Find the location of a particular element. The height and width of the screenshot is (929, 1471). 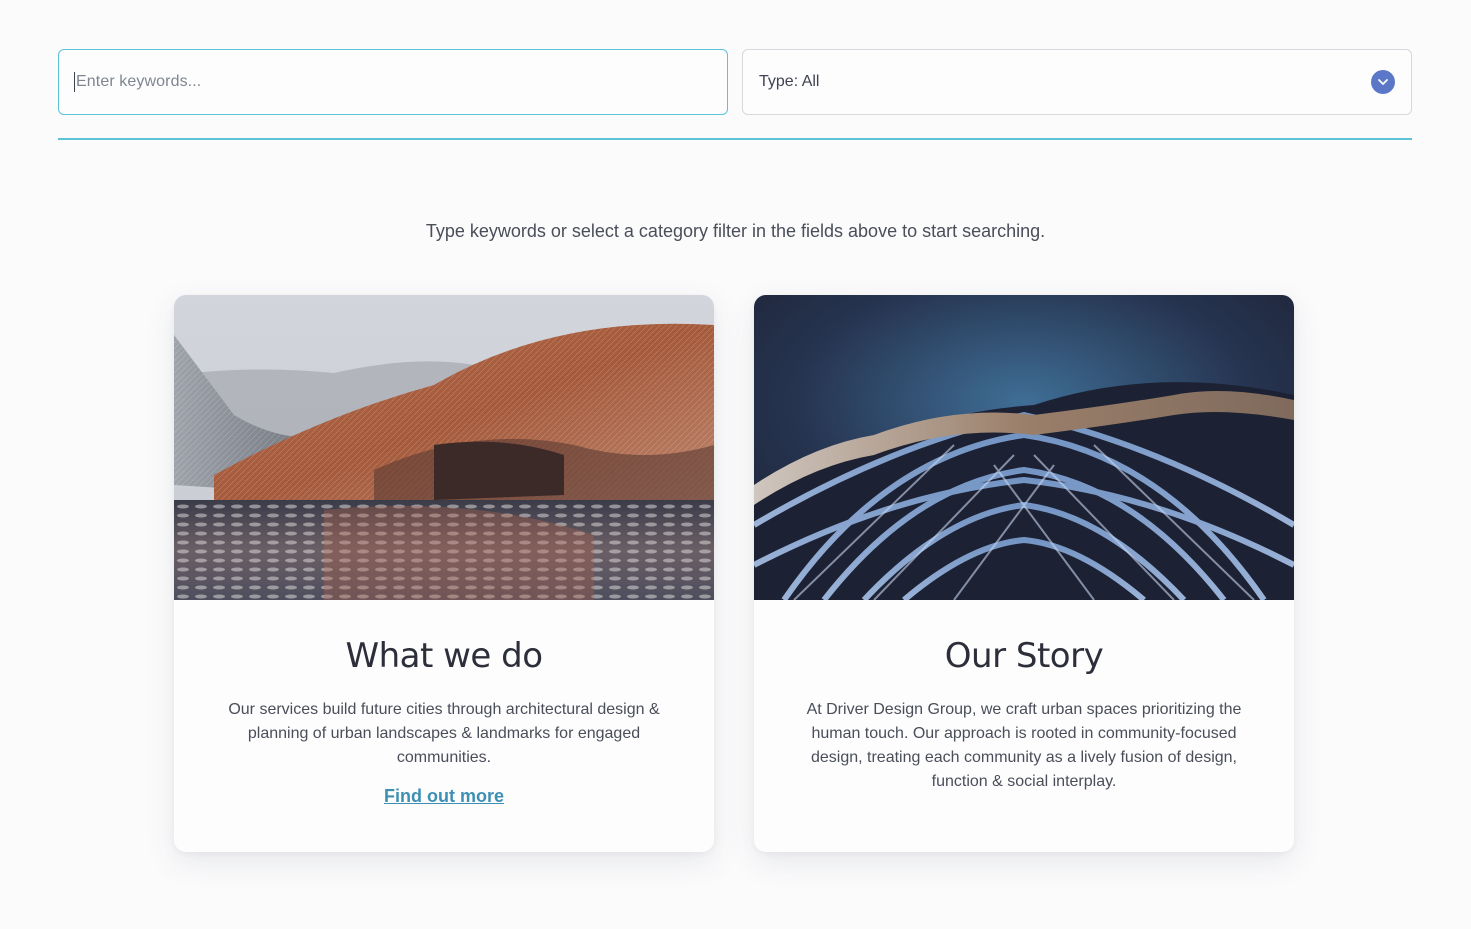

search-divider is located at coordinates (735, 139).